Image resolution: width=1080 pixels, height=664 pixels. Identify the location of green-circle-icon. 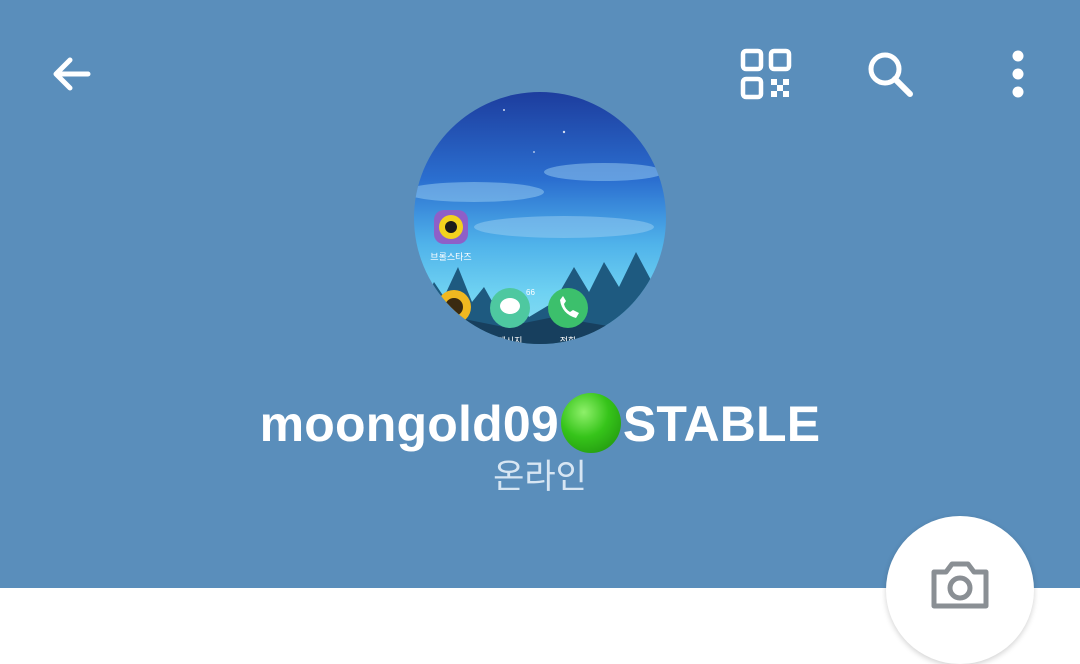
(590, 423).